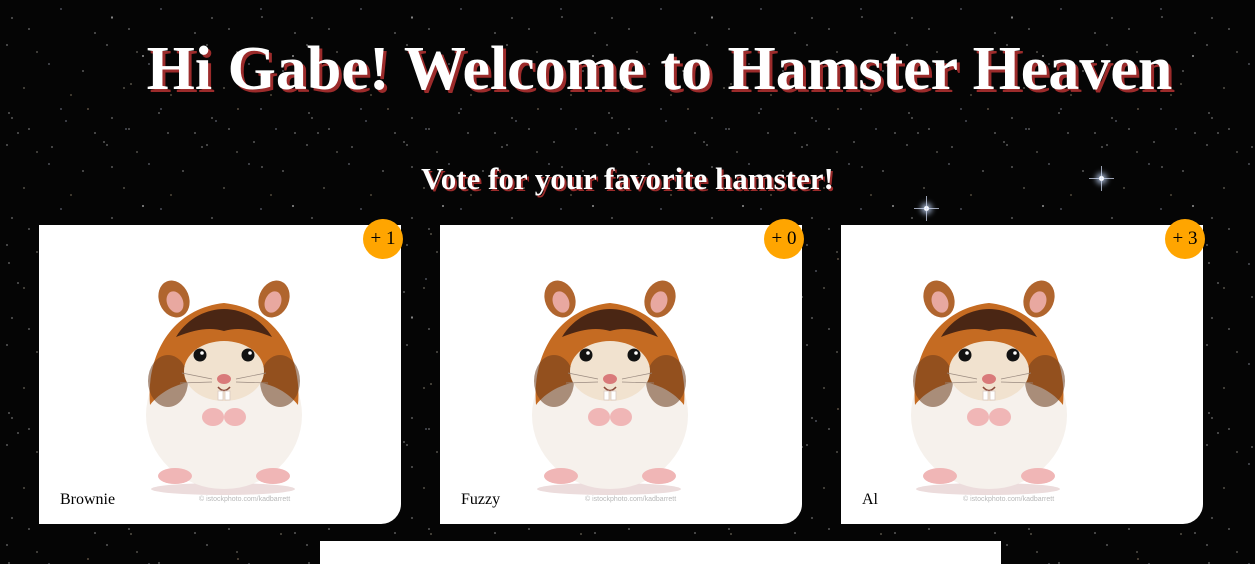  Describe the element at coordinates (481, 499) in the screenshot. I see `hamster-name: Fuzzy` at that location.